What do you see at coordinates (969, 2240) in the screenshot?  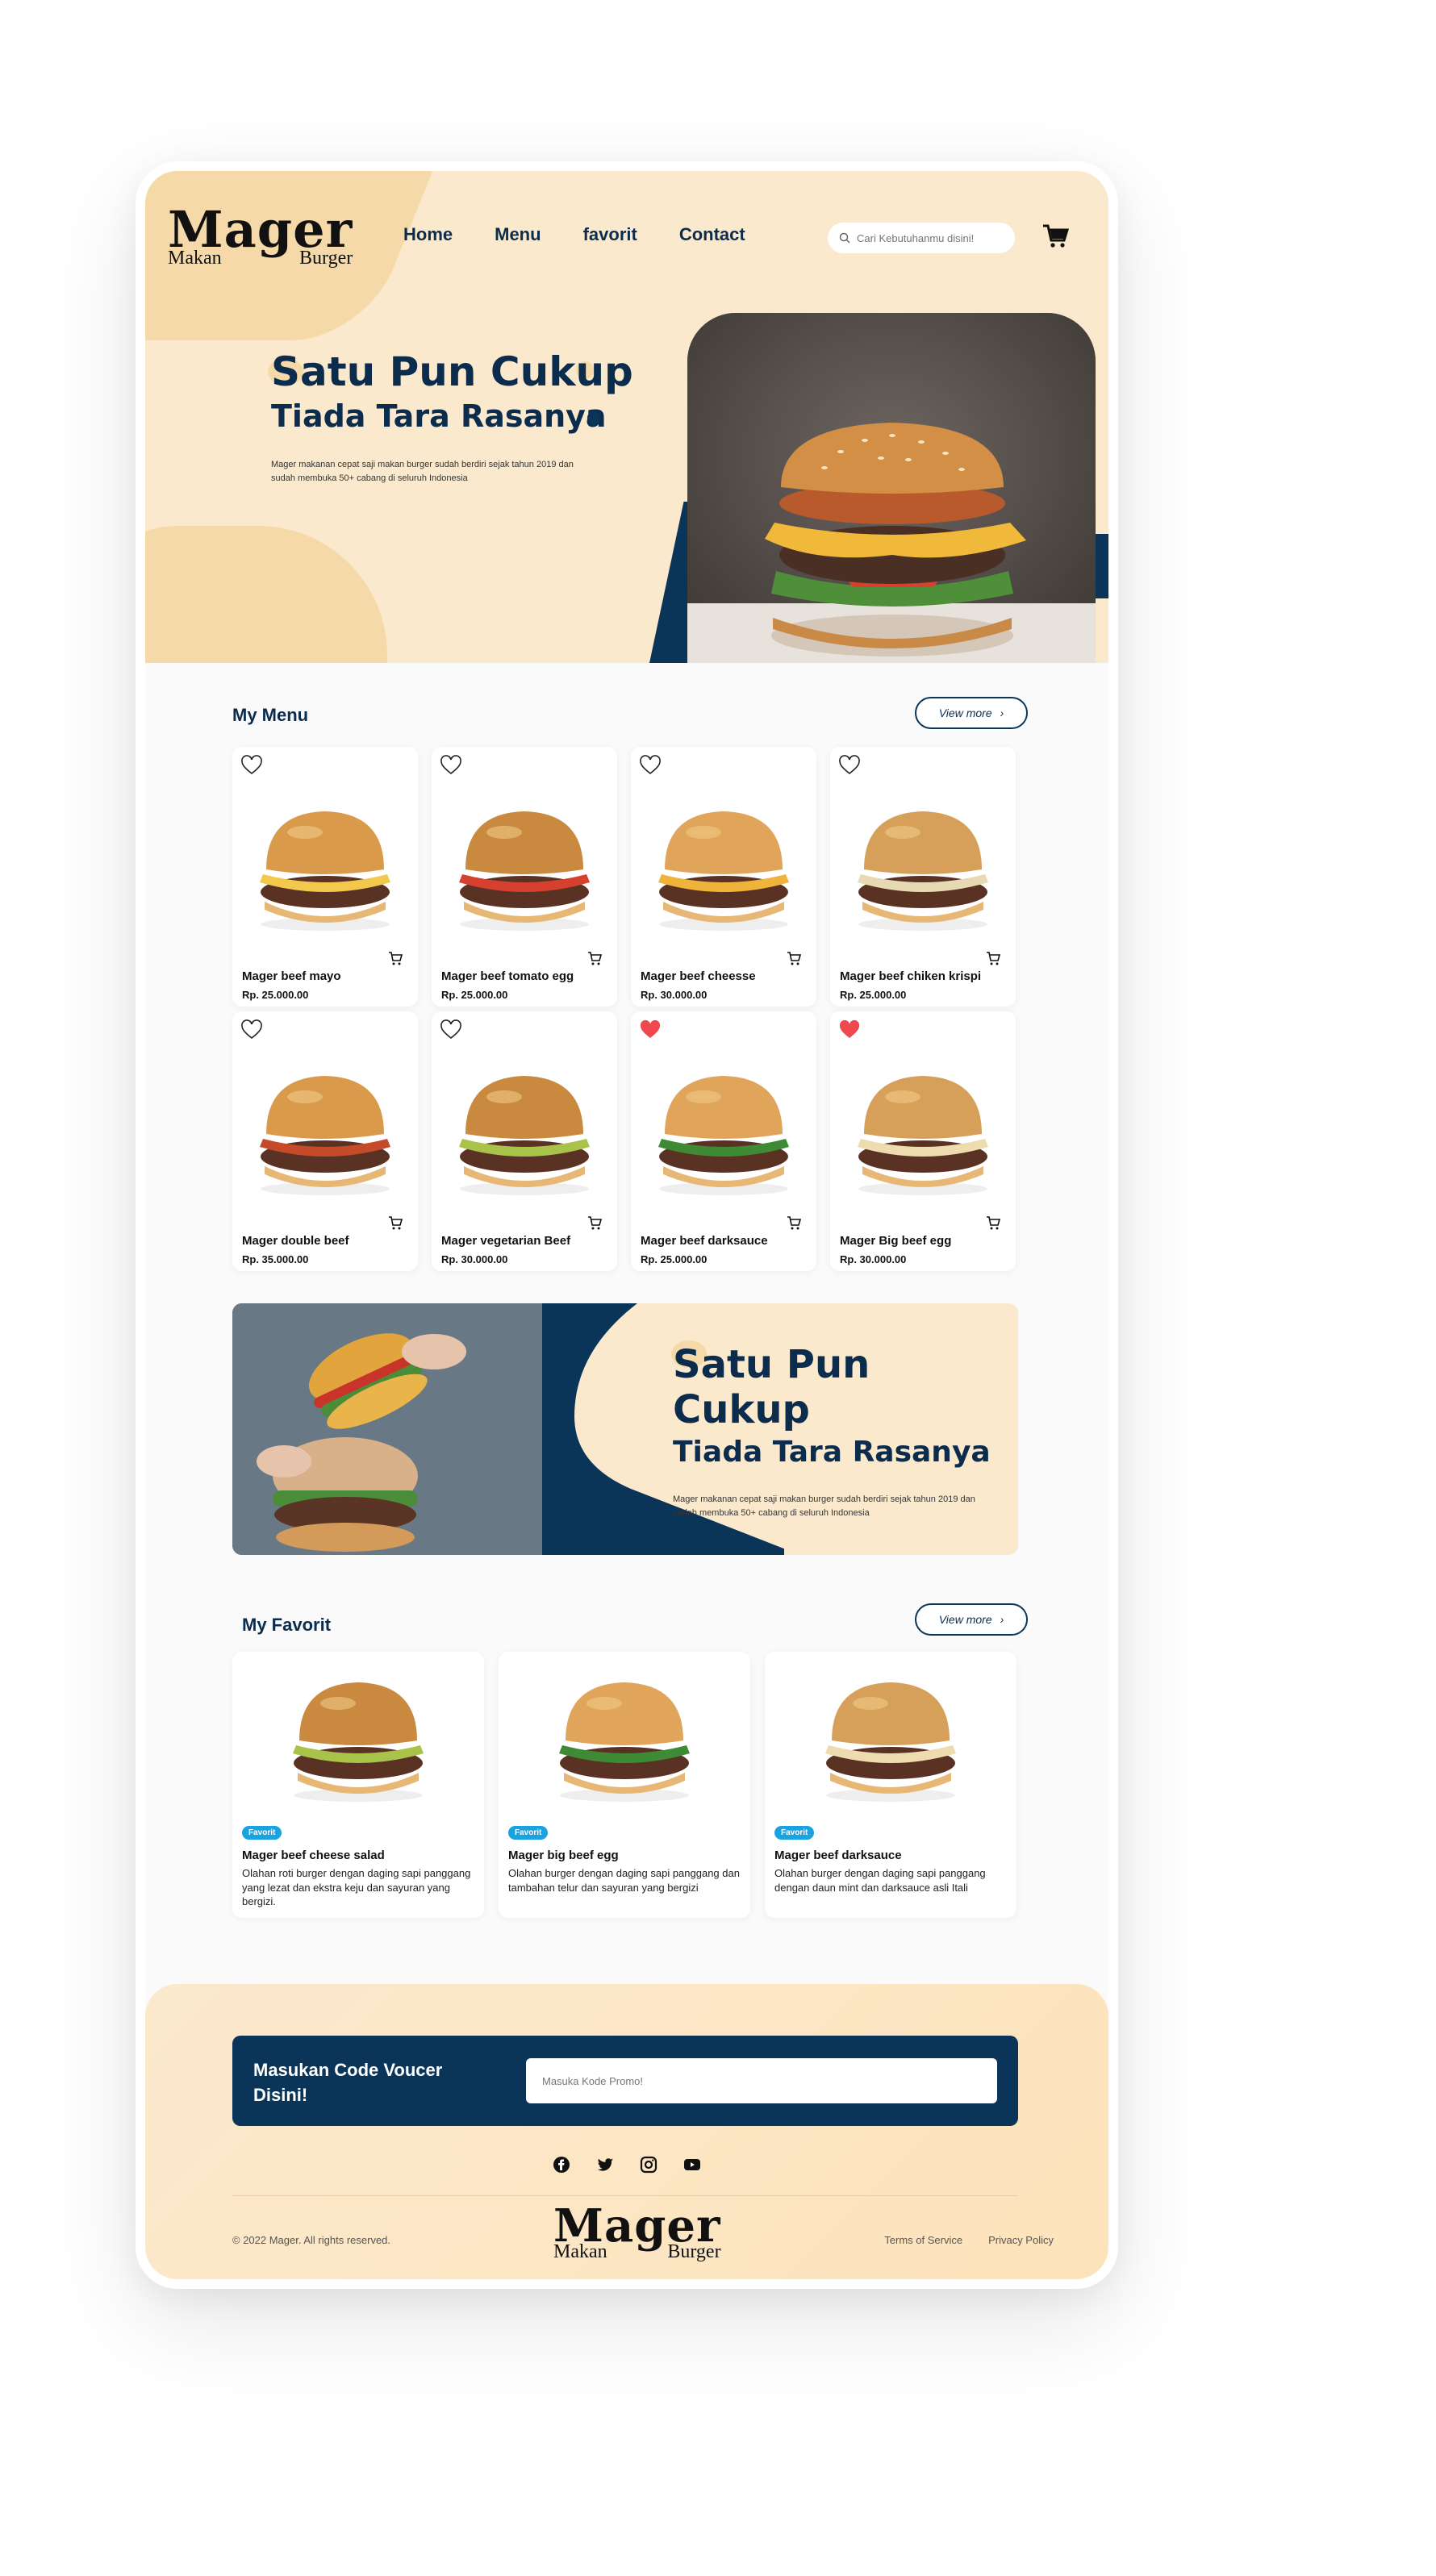 I see `footer-links: Terms of Service Privacy Policy` at bounding box center [969, 2240].